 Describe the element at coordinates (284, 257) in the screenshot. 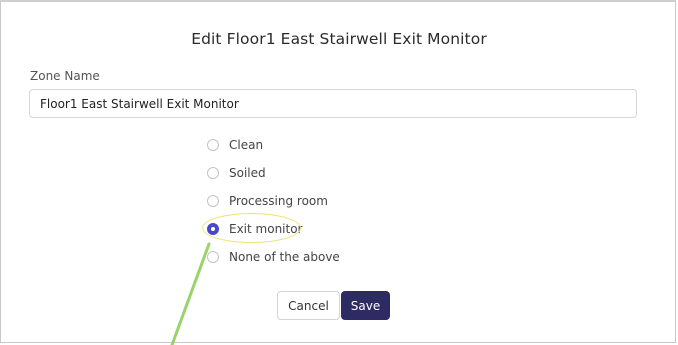

I see `radio-label-none-of-the-above: None of the above` at that location.